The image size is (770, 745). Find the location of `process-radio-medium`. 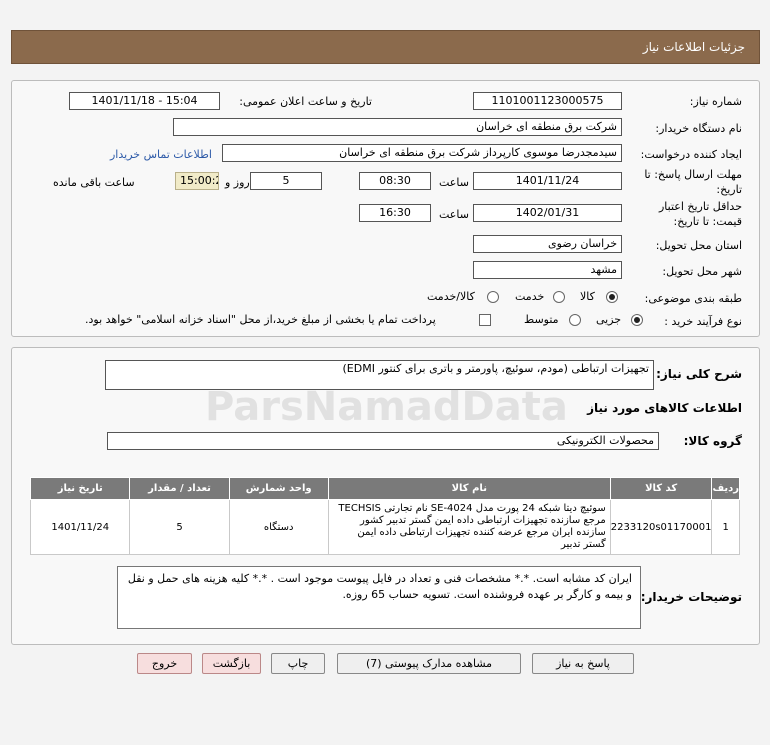

process-radio-medium is located at coordinates (575, 320).